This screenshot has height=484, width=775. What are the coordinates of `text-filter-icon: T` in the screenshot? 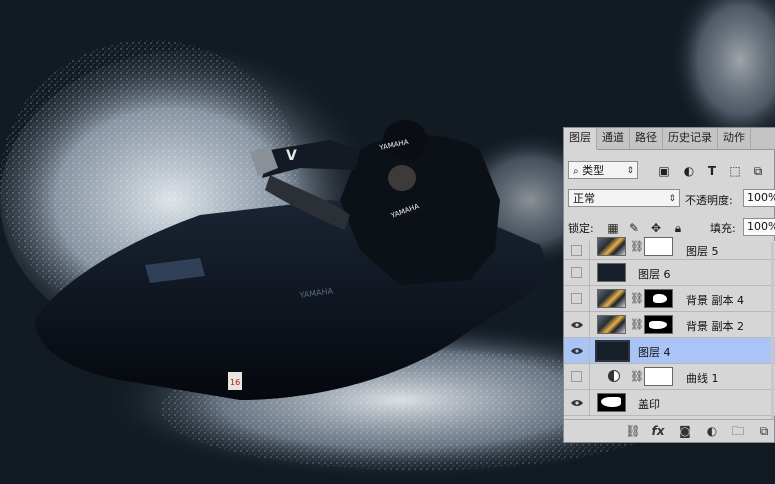 It's located at (712, 171).